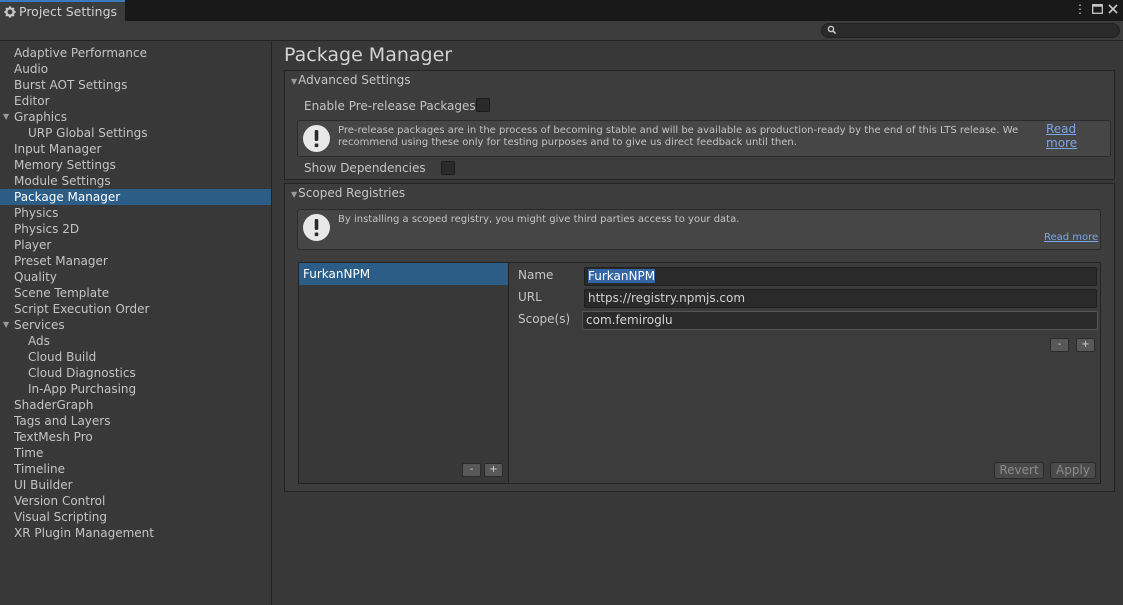 The width and height of the screenshot is (1123, 605). What do you see at coordinates (88, 133) in the screenshot?
I see `sidebar-item-label: URP Global Settings` at bounding box center [88, 133].